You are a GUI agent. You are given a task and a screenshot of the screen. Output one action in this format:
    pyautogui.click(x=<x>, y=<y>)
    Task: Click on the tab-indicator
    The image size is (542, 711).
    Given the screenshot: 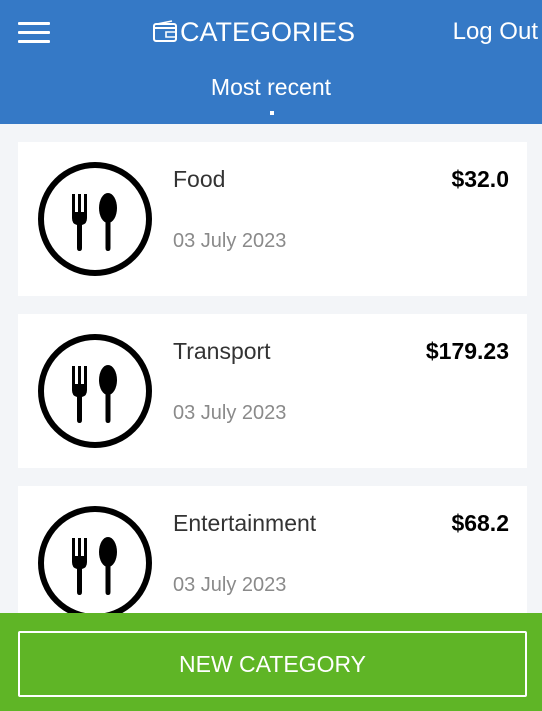 What is the action you would take?
    pyautogui.click(x=272, y=113)
    